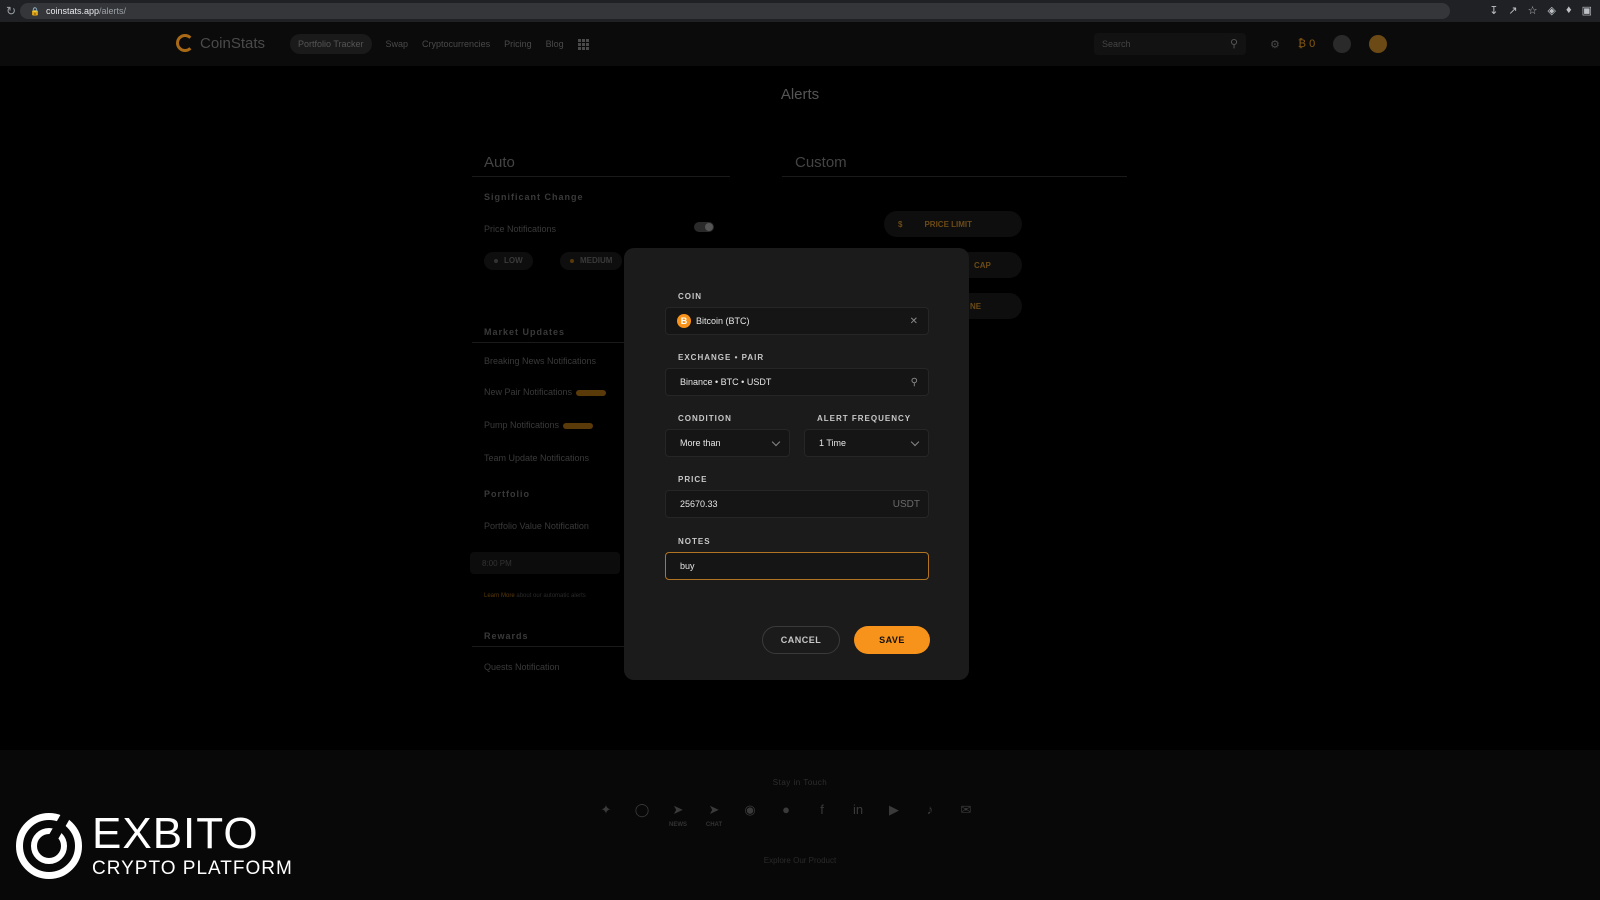 The height and width of the screenshot is (900, 1600). Describe the element at coordinates (776, 442) in the screenshot. I see `chevron-down-icon` at that location.